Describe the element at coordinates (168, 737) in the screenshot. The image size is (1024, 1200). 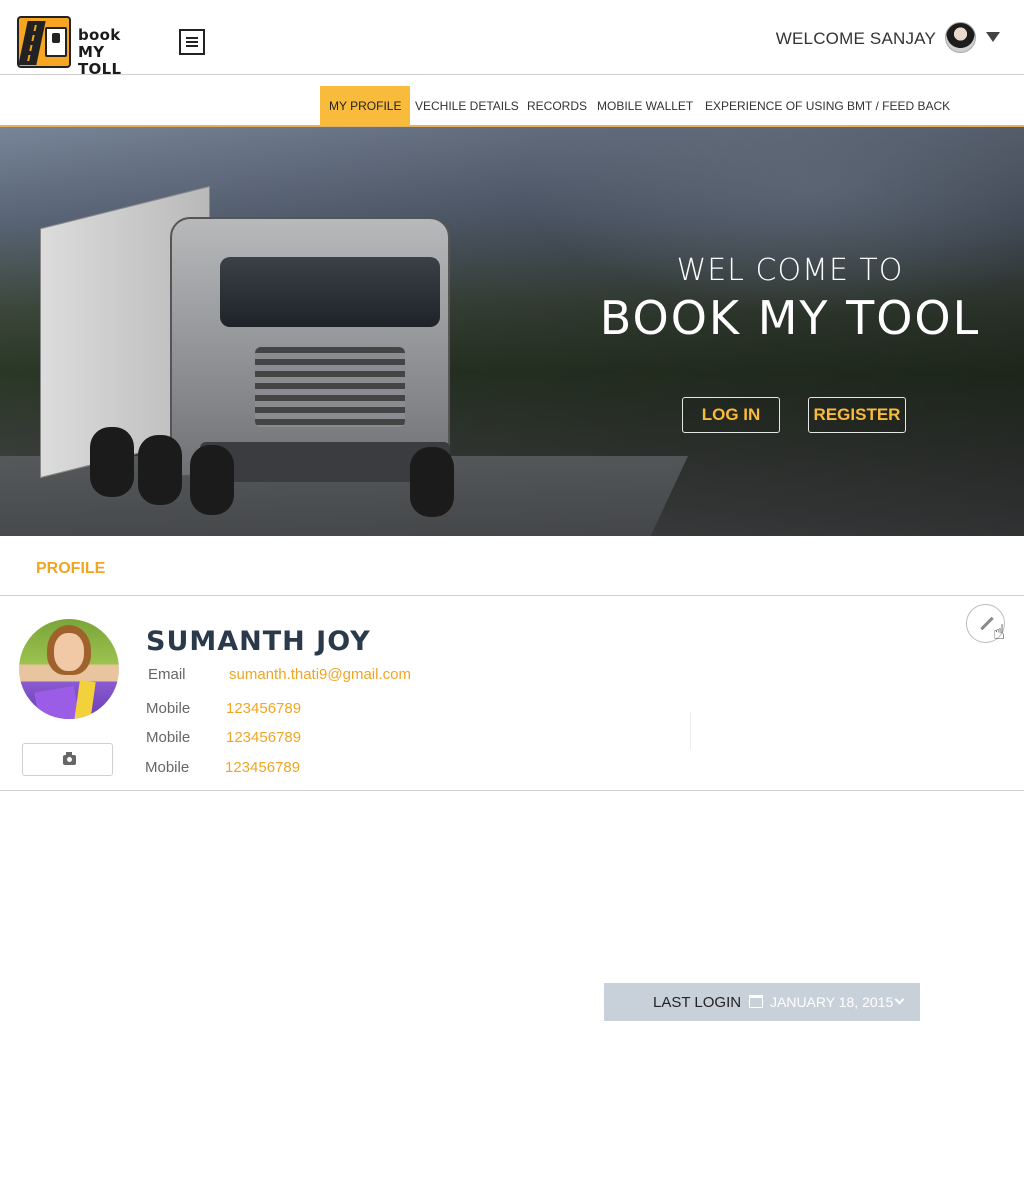
I see `mobile-label-2: Mobile` at that location.